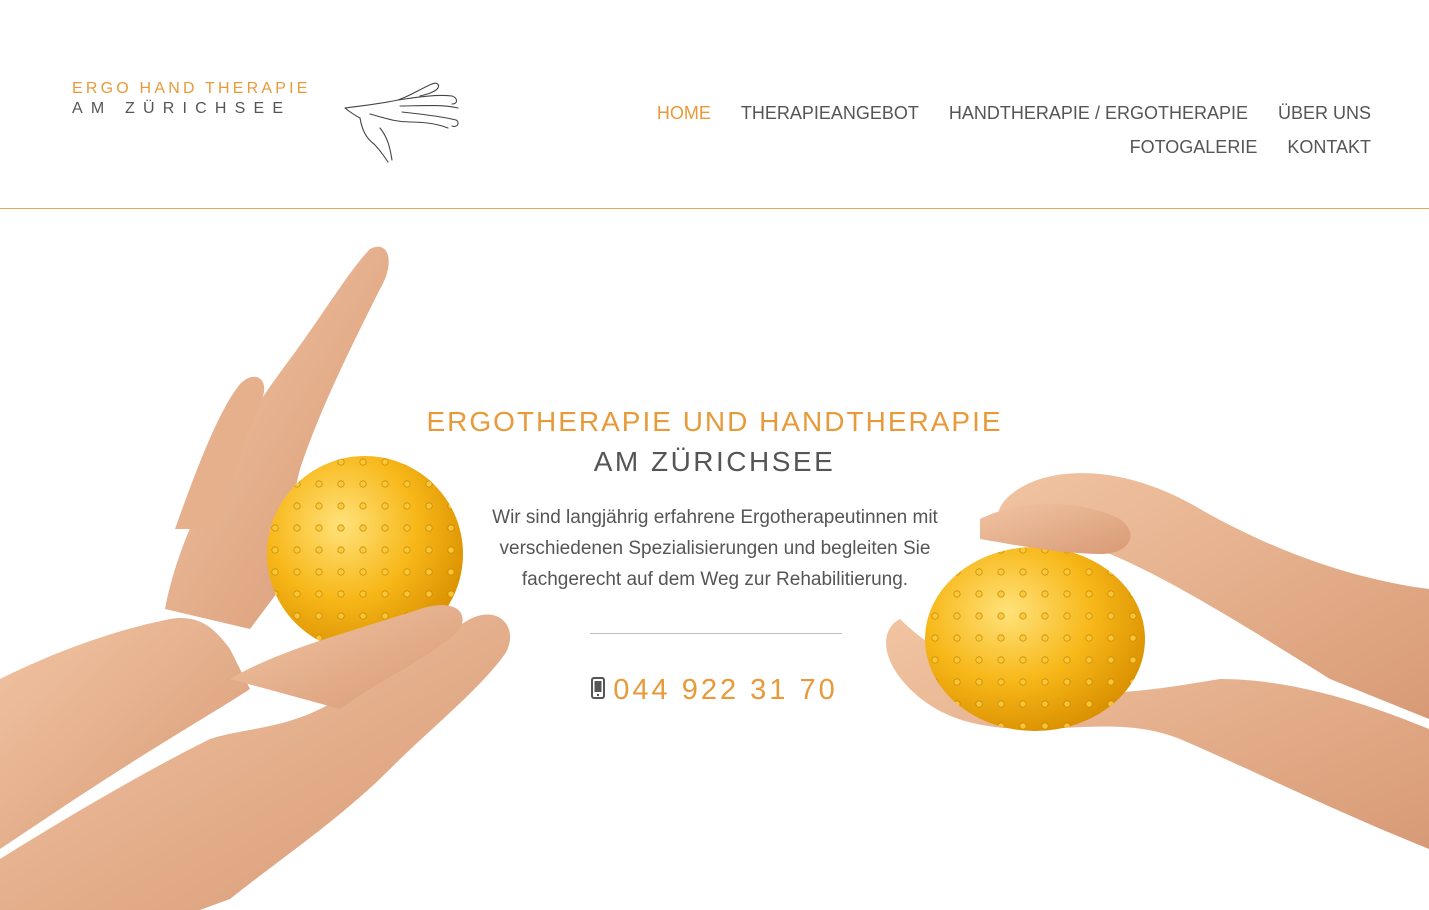 The height and width of the screenshot is (910, 1429). Describe the element at coordinates (684, 113) in the screenshot. I see `nav-item-home: HOME` at that location.